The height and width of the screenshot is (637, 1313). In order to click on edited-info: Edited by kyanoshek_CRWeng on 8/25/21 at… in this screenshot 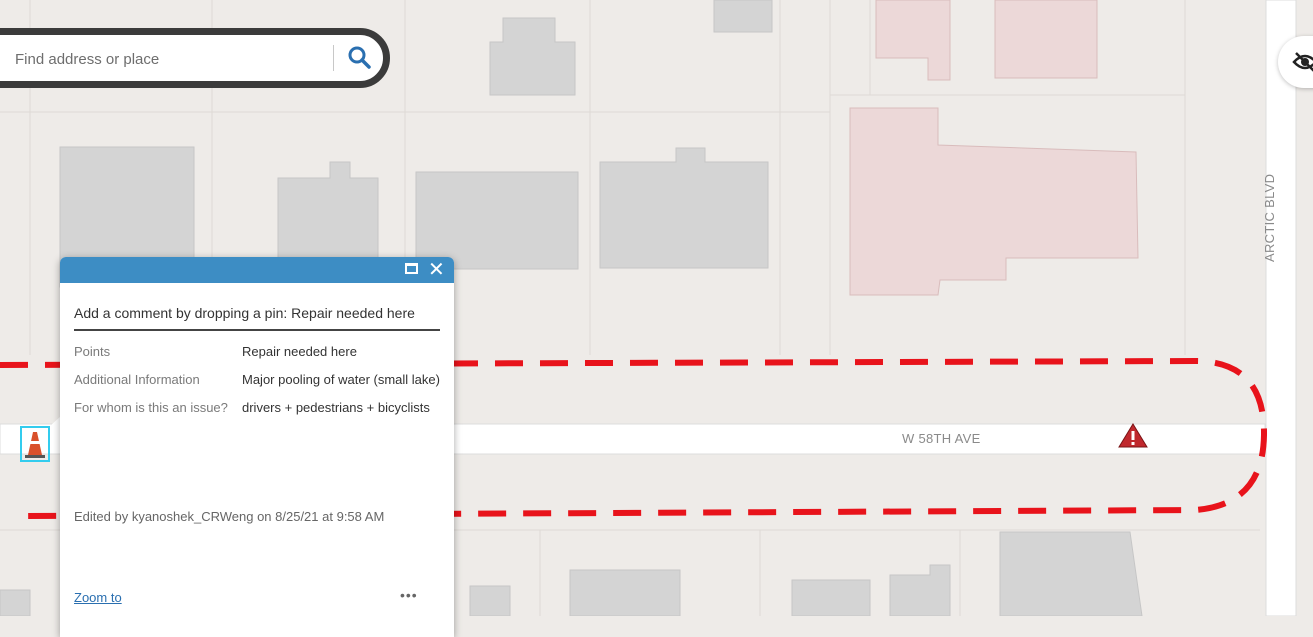, I will do `click(229, 516)`.